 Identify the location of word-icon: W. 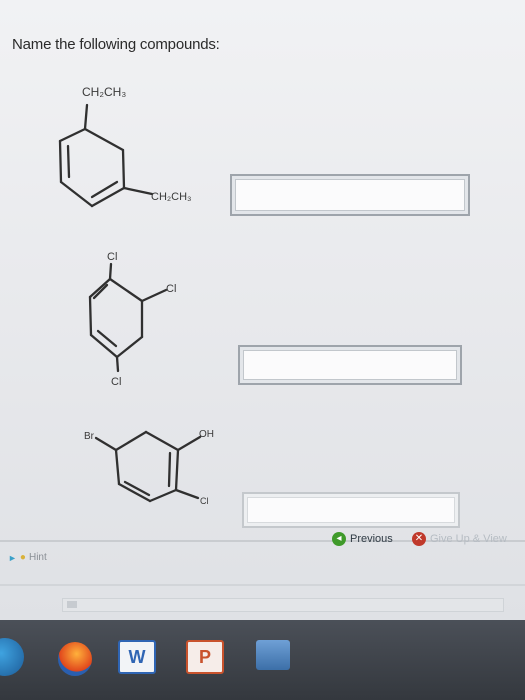
(137, 657).